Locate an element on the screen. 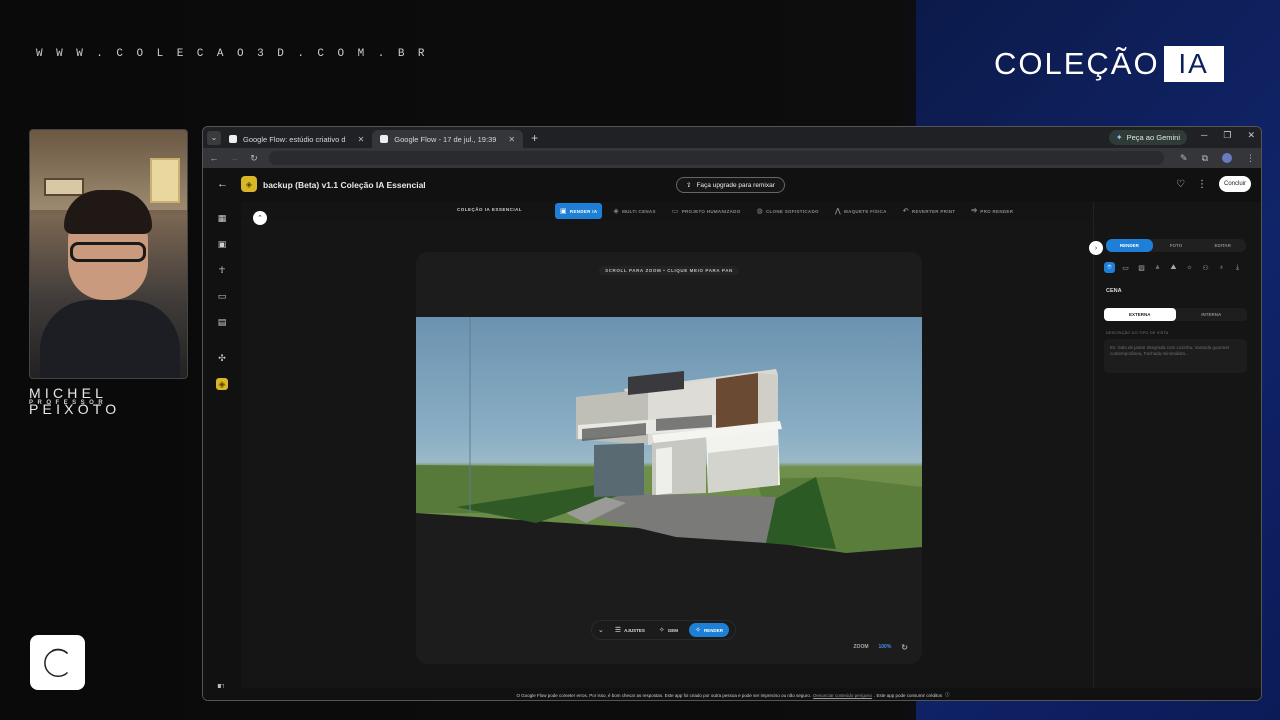  scene-option-interna: INTERNA is located at coordinates (1212, 314).